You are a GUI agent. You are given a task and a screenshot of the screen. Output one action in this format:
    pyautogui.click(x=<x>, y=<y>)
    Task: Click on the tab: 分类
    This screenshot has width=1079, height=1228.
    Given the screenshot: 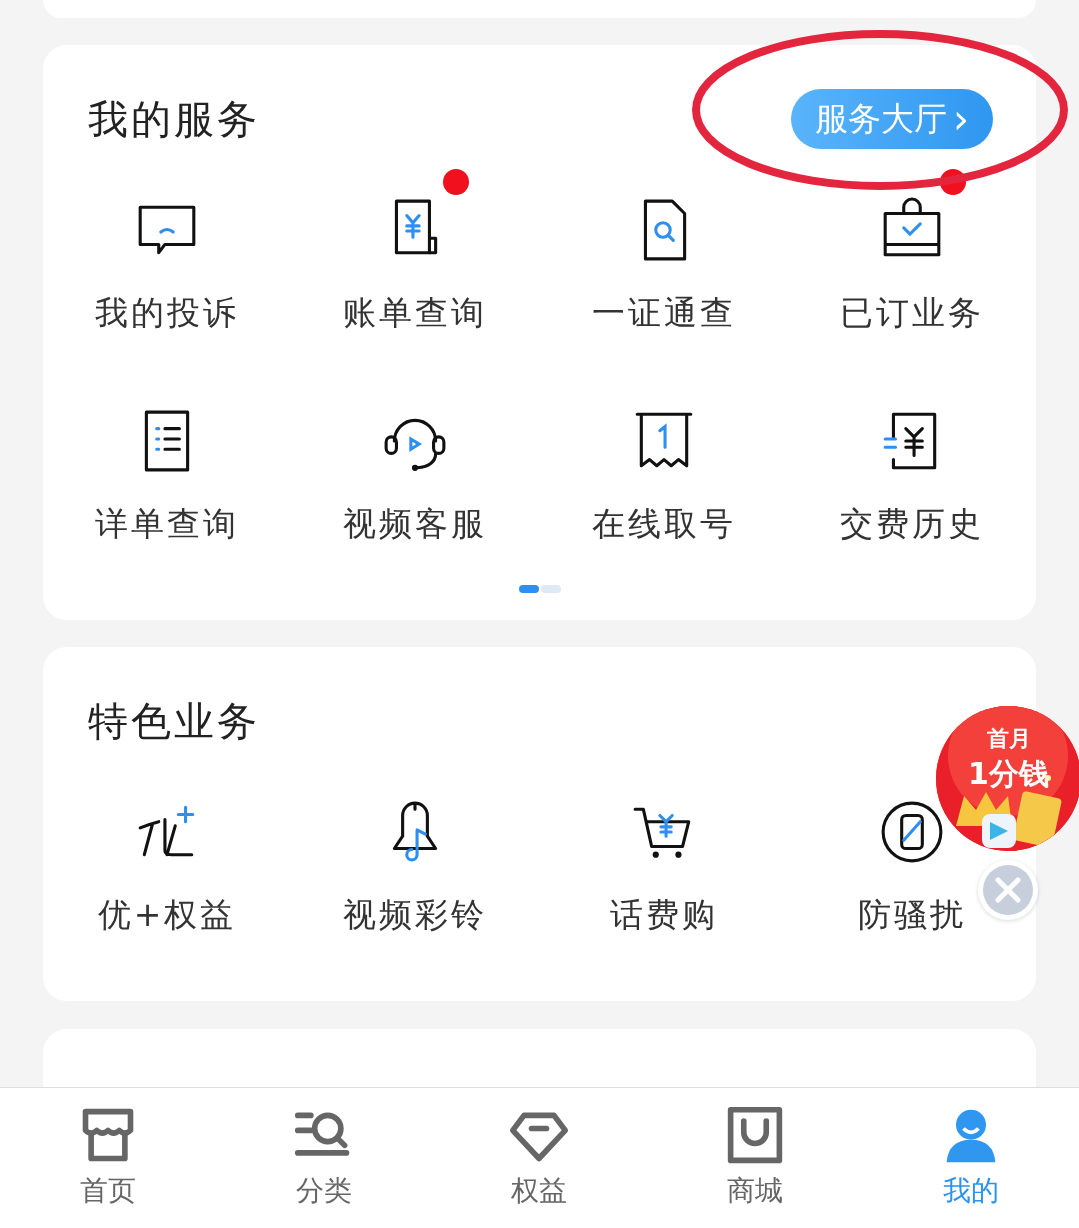 What is the action you would take?
    pyautogui.click(x=323, y=1158)
    